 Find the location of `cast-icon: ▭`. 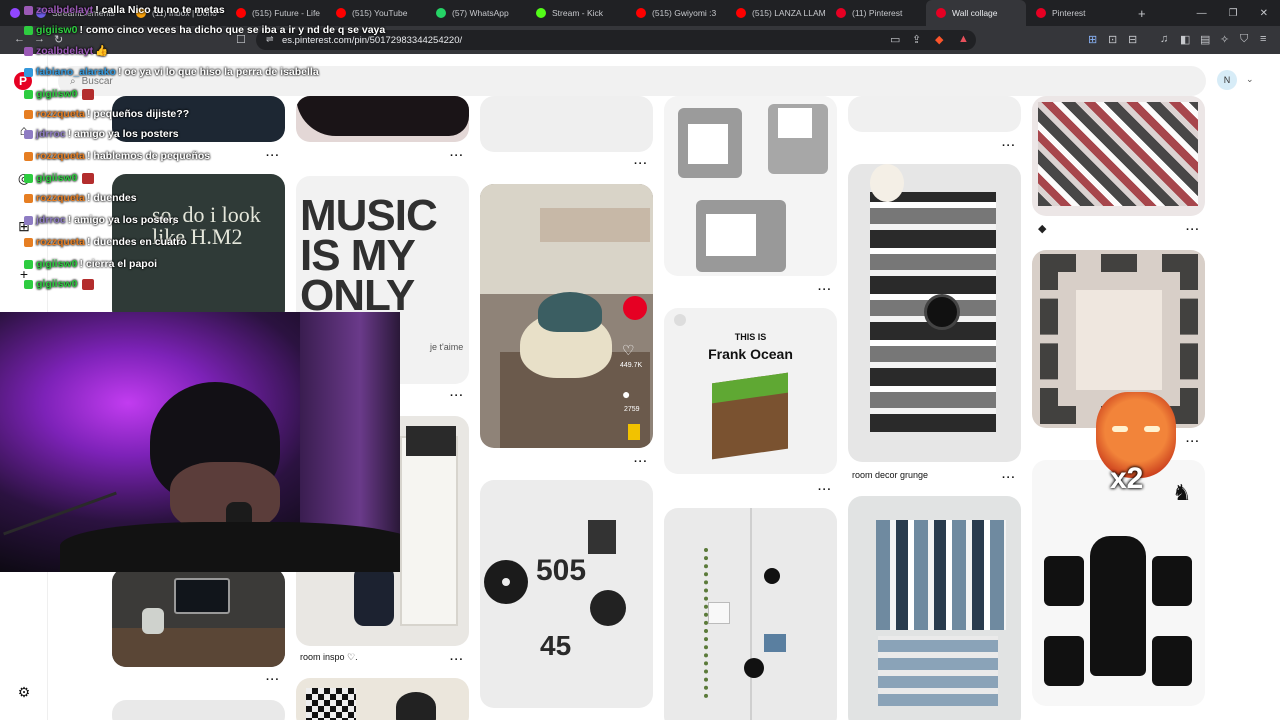

cast-icon: ▭ is located at coordinates (895, 39).